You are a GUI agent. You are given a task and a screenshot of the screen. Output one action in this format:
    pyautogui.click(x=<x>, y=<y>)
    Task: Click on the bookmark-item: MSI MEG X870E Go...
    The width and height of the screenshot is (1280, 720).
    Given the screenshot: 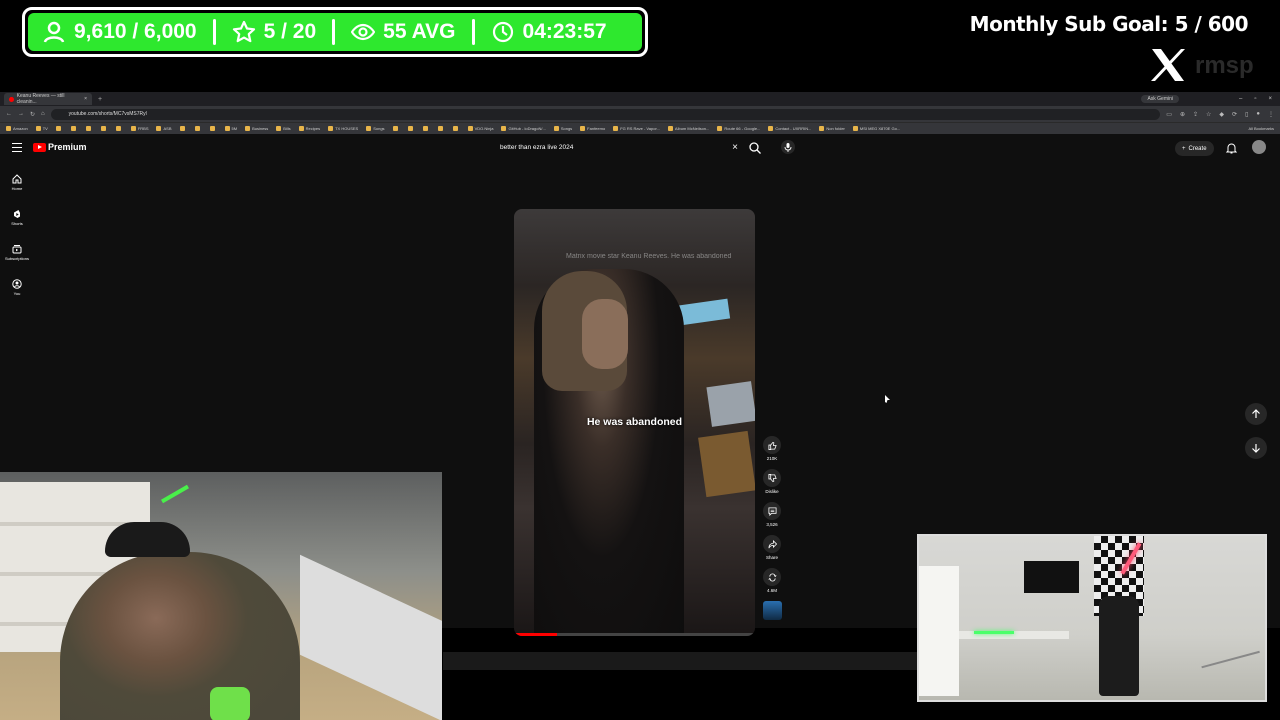 What is the action you would take?
    pyautogui.click(x=876, y=128)
    